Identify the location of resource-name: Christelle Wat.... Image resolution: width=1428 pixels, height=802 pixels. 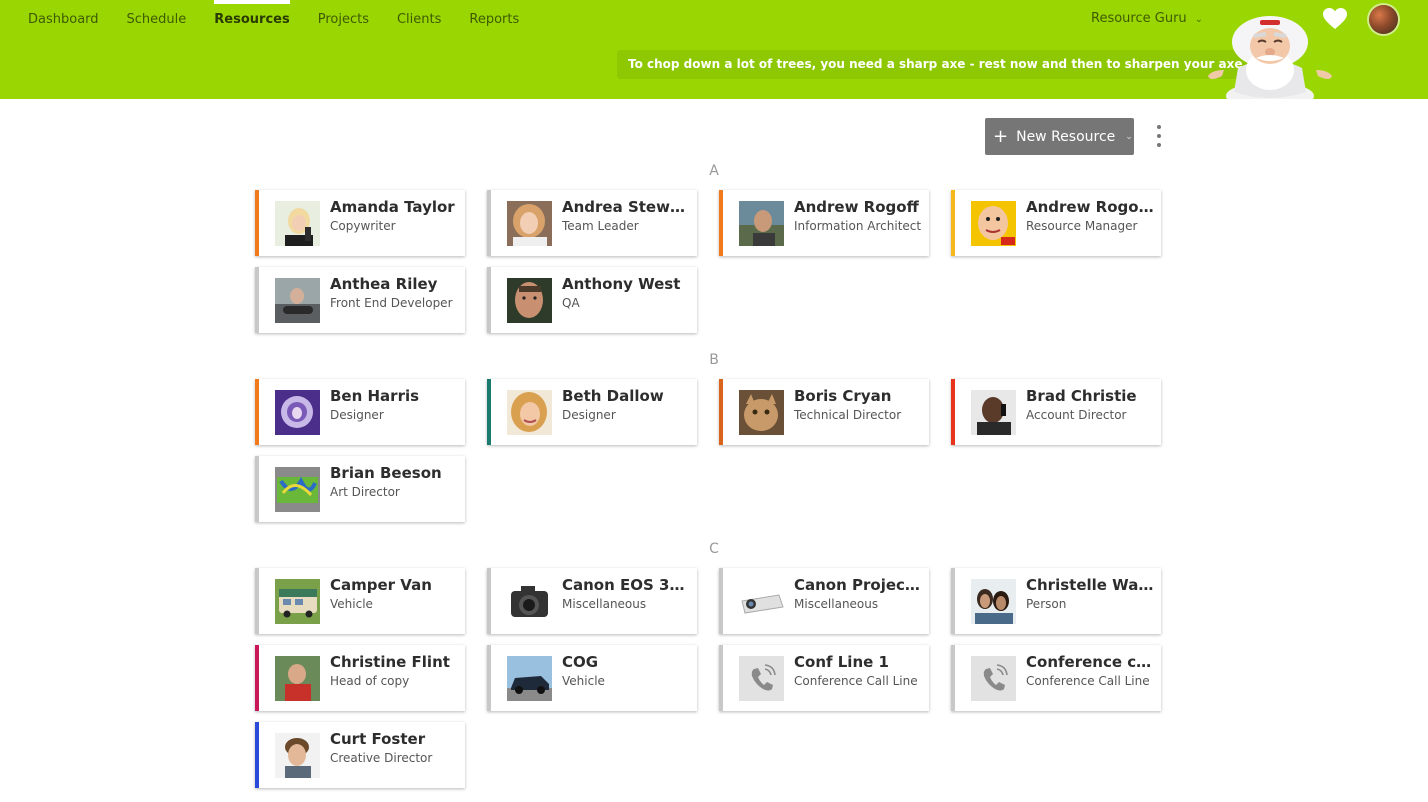
(1091, 585).